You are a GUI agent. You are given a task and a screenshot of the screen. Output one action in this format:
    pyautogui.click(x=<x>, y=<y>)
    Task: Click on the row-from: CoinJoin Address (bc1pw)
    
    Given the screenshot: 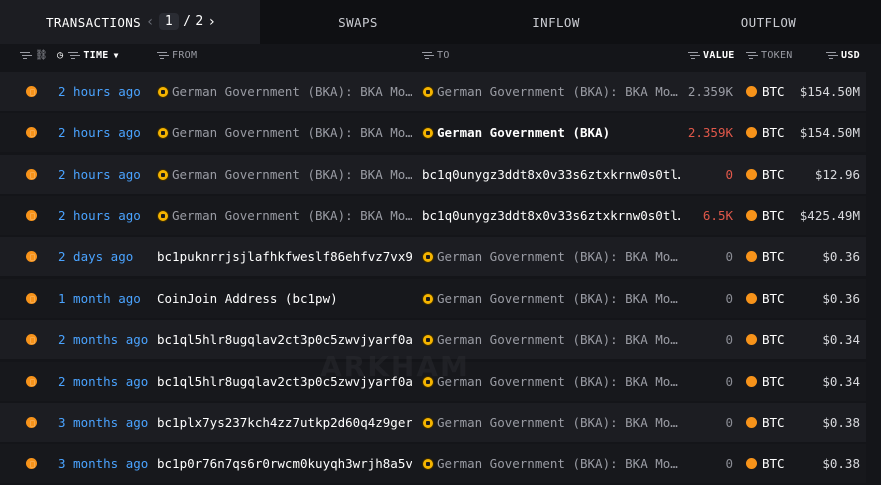 What is the action you would take?
    pyautogui.click(x=284, y=298)
    